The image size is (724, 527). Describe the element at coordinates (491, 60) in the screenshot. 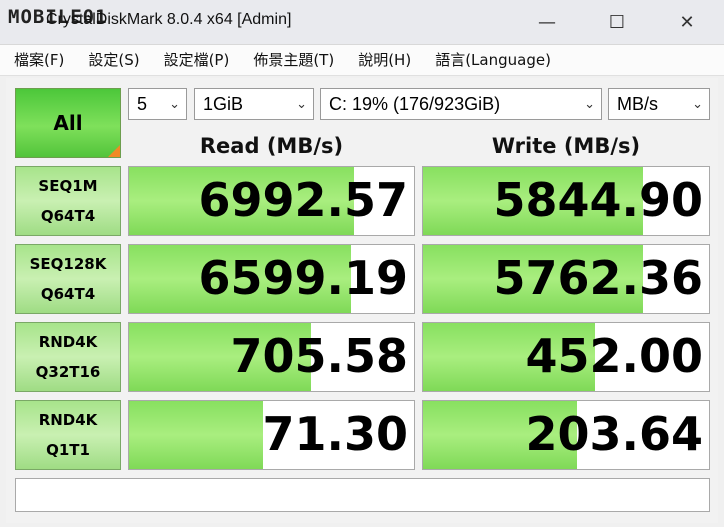

I see `menu-language: 語言(Language)` at that location.